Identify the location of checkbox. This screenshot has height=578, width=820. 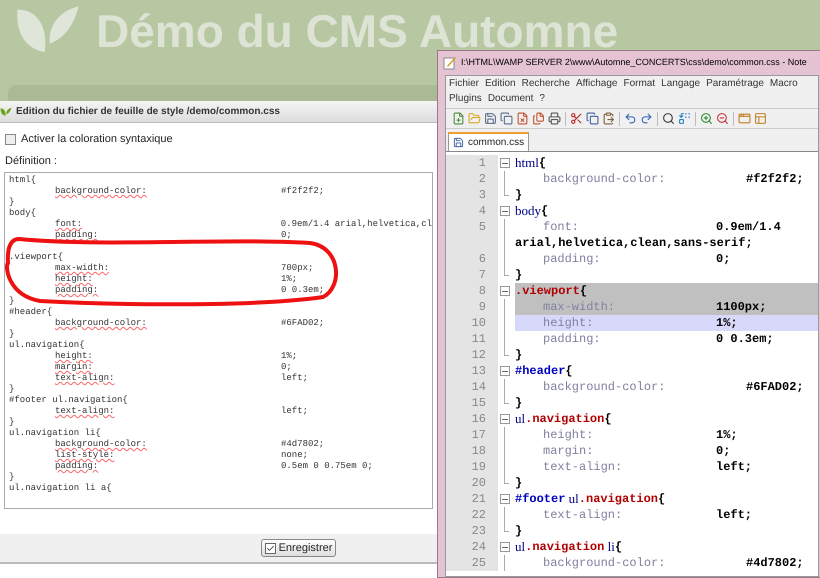
(10, 139).